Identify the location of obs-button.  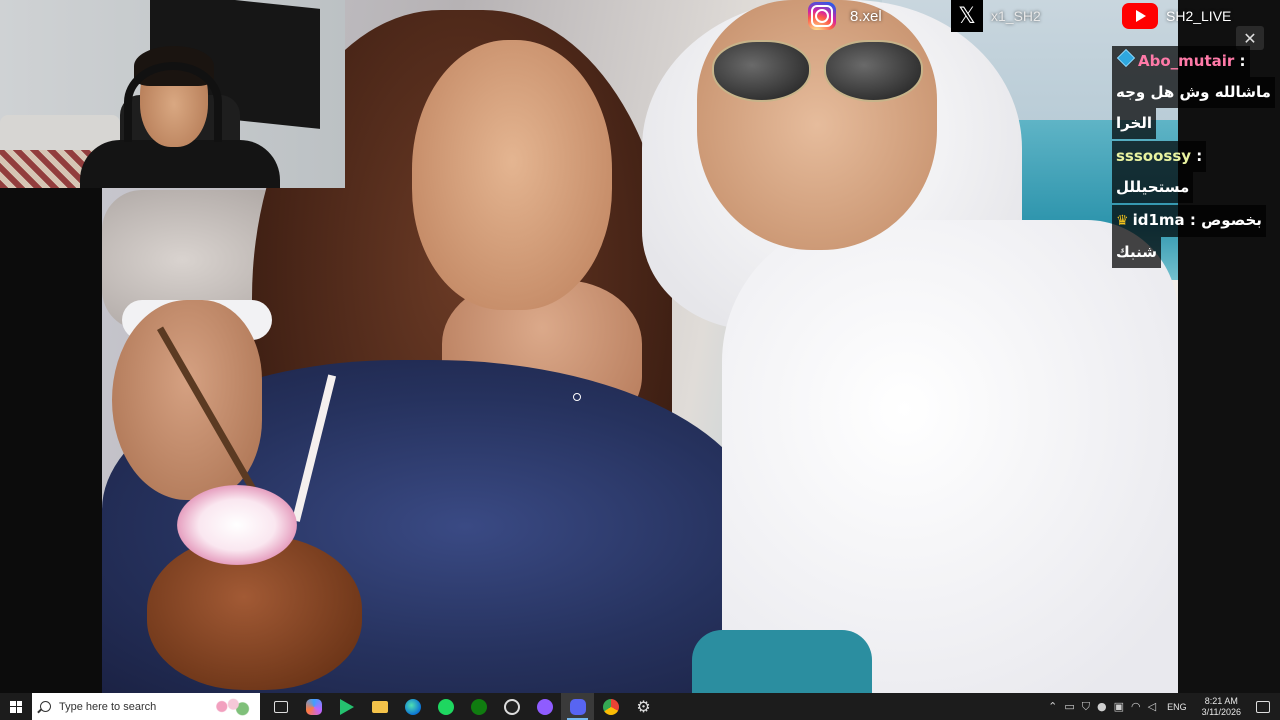
(511, 706).